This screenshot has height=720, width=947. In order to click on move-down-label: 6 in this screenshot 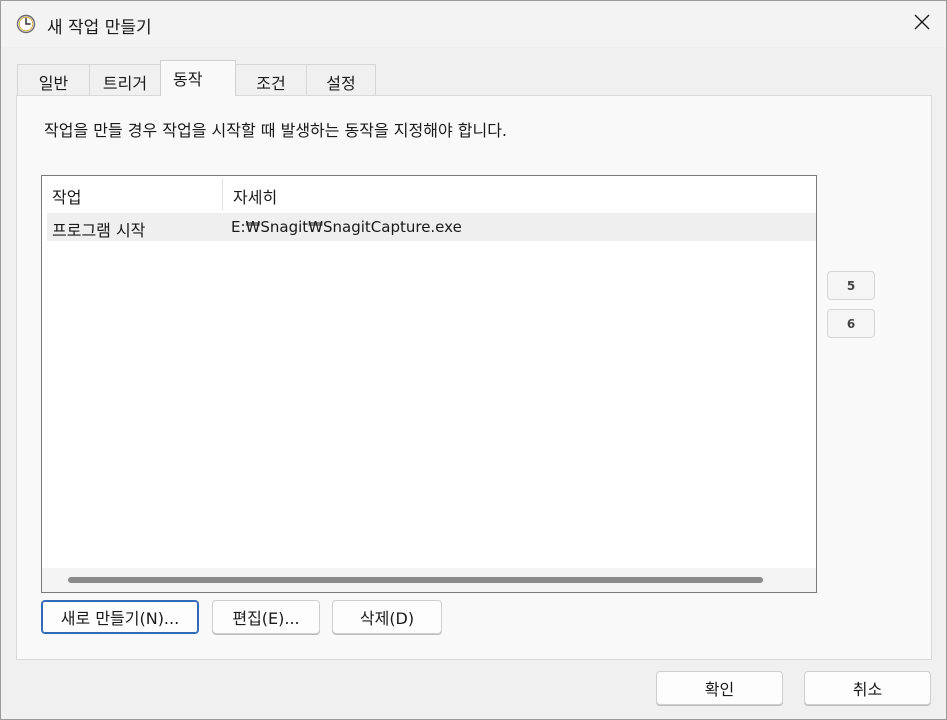, I will do `click(851, 323)`.